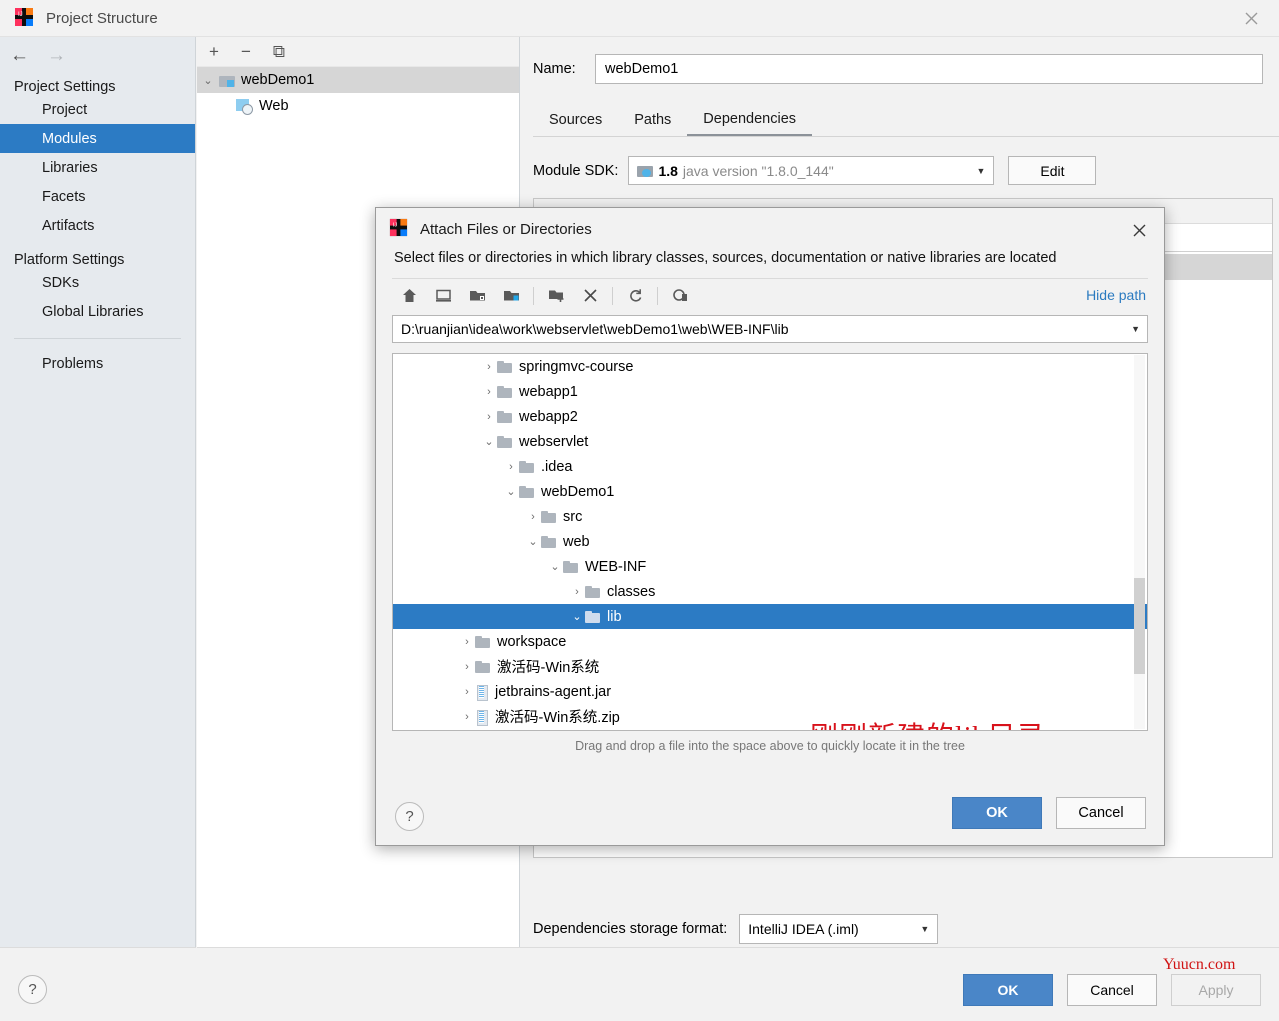 This screenshot has width=1279, height=1021. Describe the element at coordinates (612, 295) in the screenshot. I see `toolbar-separator` at that location.